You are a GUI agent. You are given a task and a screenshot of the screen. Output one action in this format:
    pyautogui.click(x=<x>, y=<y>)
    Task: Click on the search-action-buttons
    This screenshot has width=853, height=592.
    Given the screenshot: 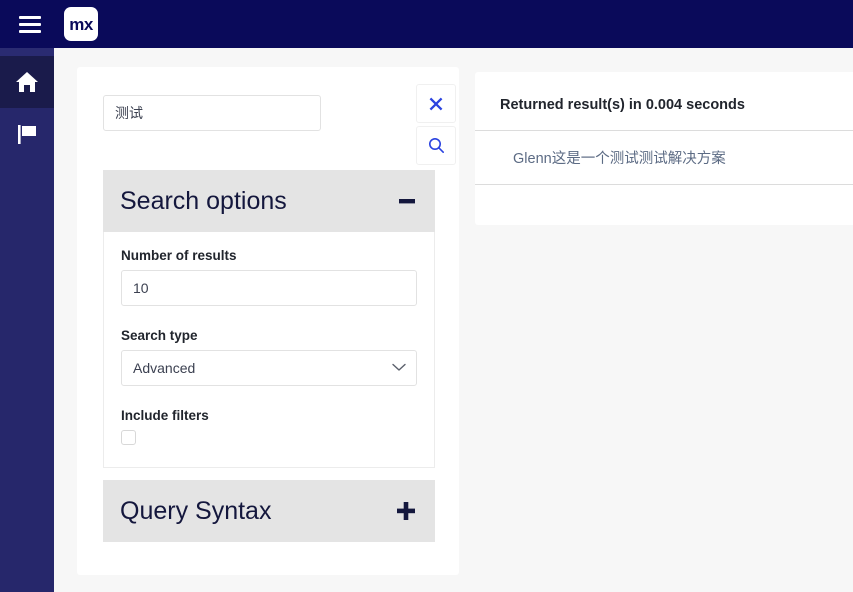 What is the action you would take?
    pyautogui.click(x=436, y=126)
    